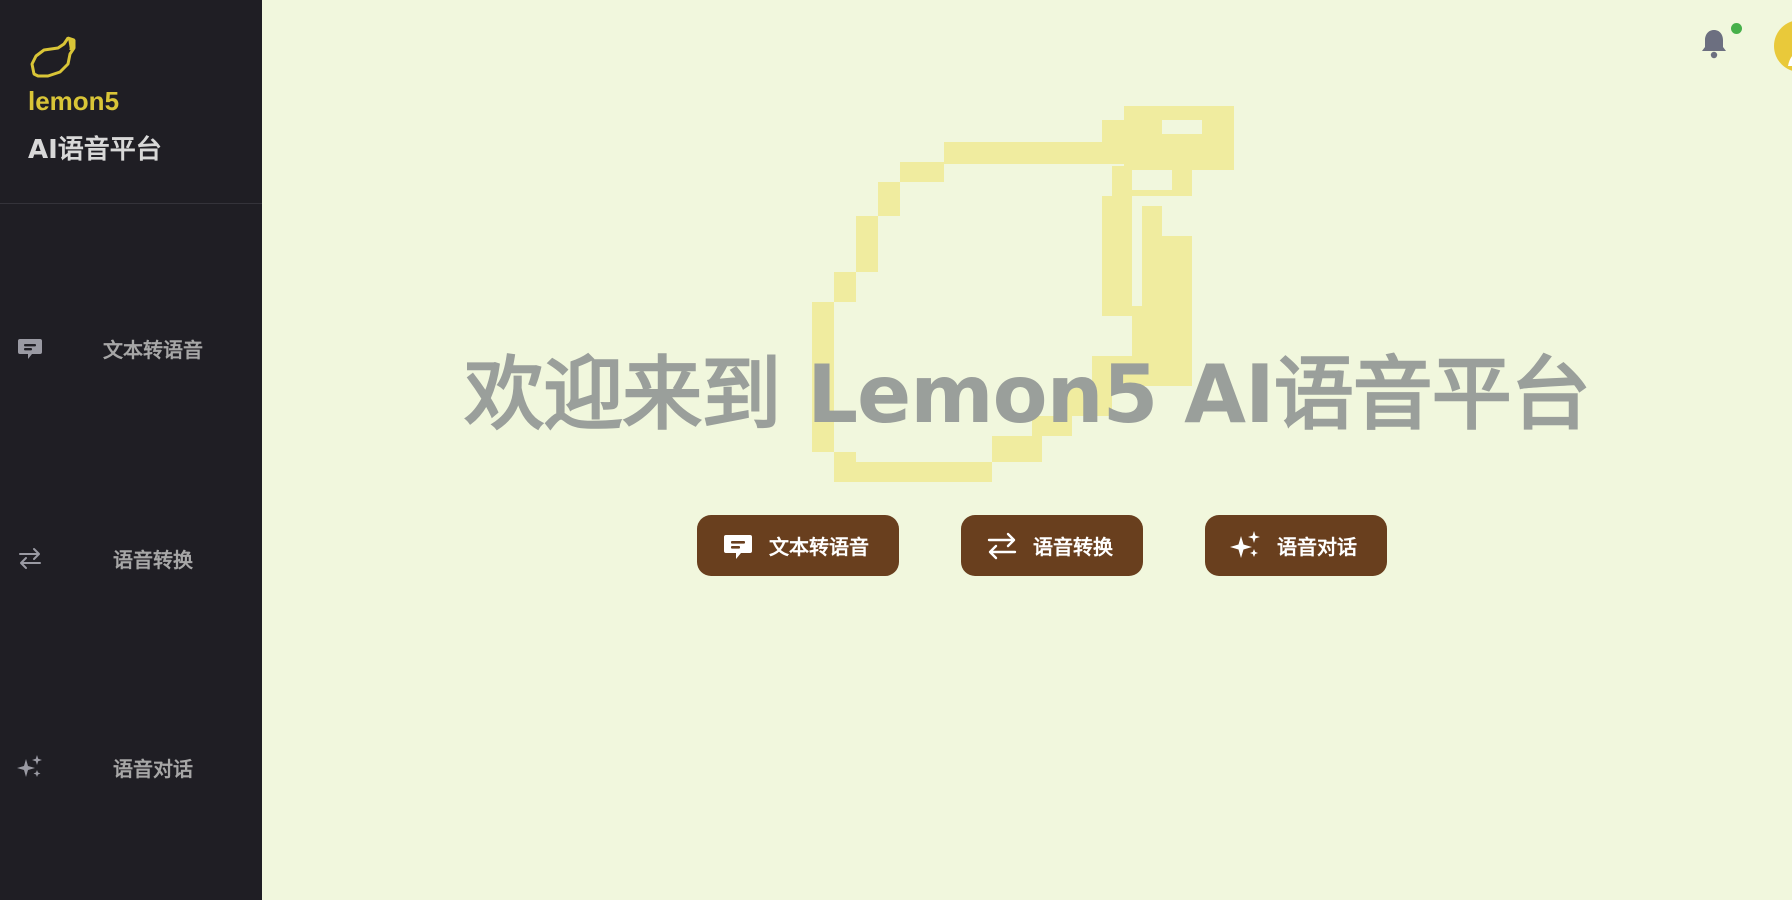  I want to click on brand-name: lemon5, so click(74, 101).